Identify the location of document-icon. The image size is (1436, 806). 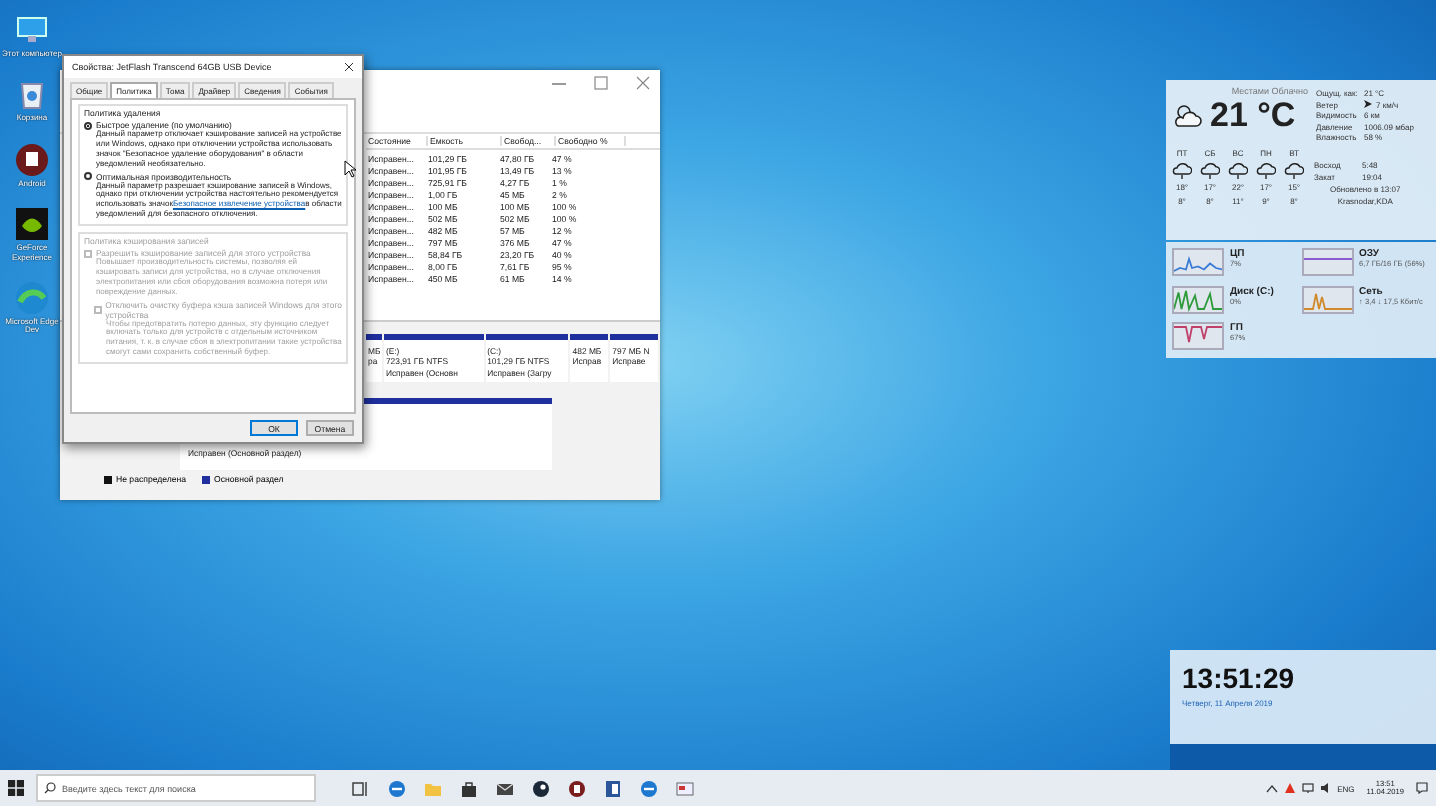
(613, 788).